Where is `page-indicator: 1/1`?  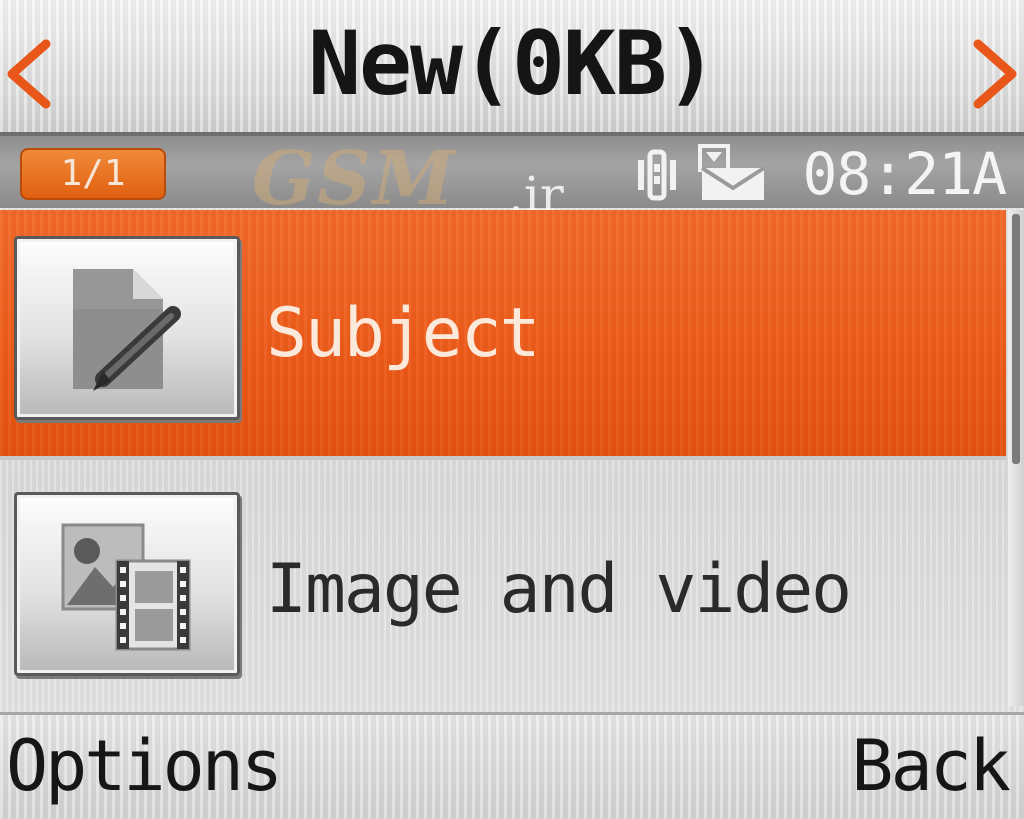 page-indicator: 1/1 is located at coordinates (93, 174).